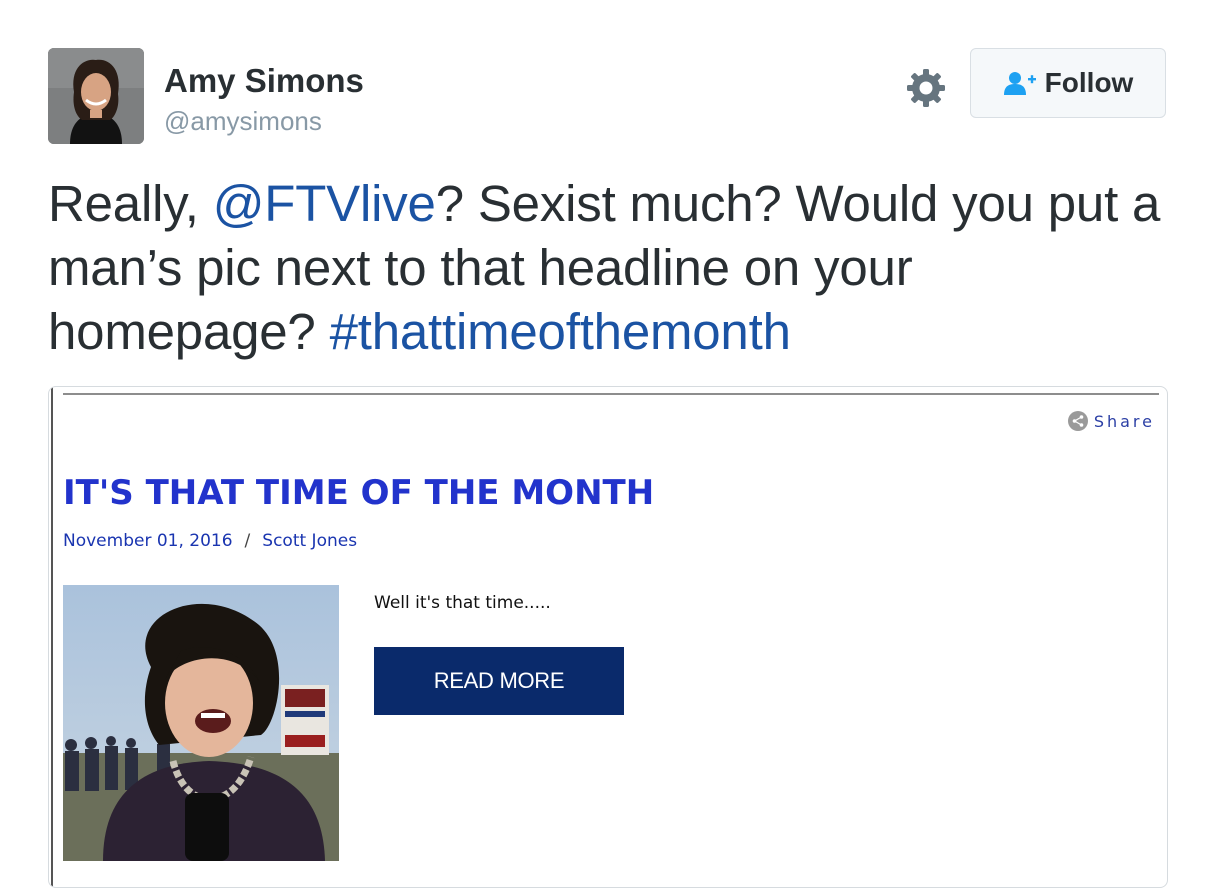  What do you see at coordinates (130, 203) in the screenshot?
I see `tweet-text-part: Really,` at bounding box center [130, 203].